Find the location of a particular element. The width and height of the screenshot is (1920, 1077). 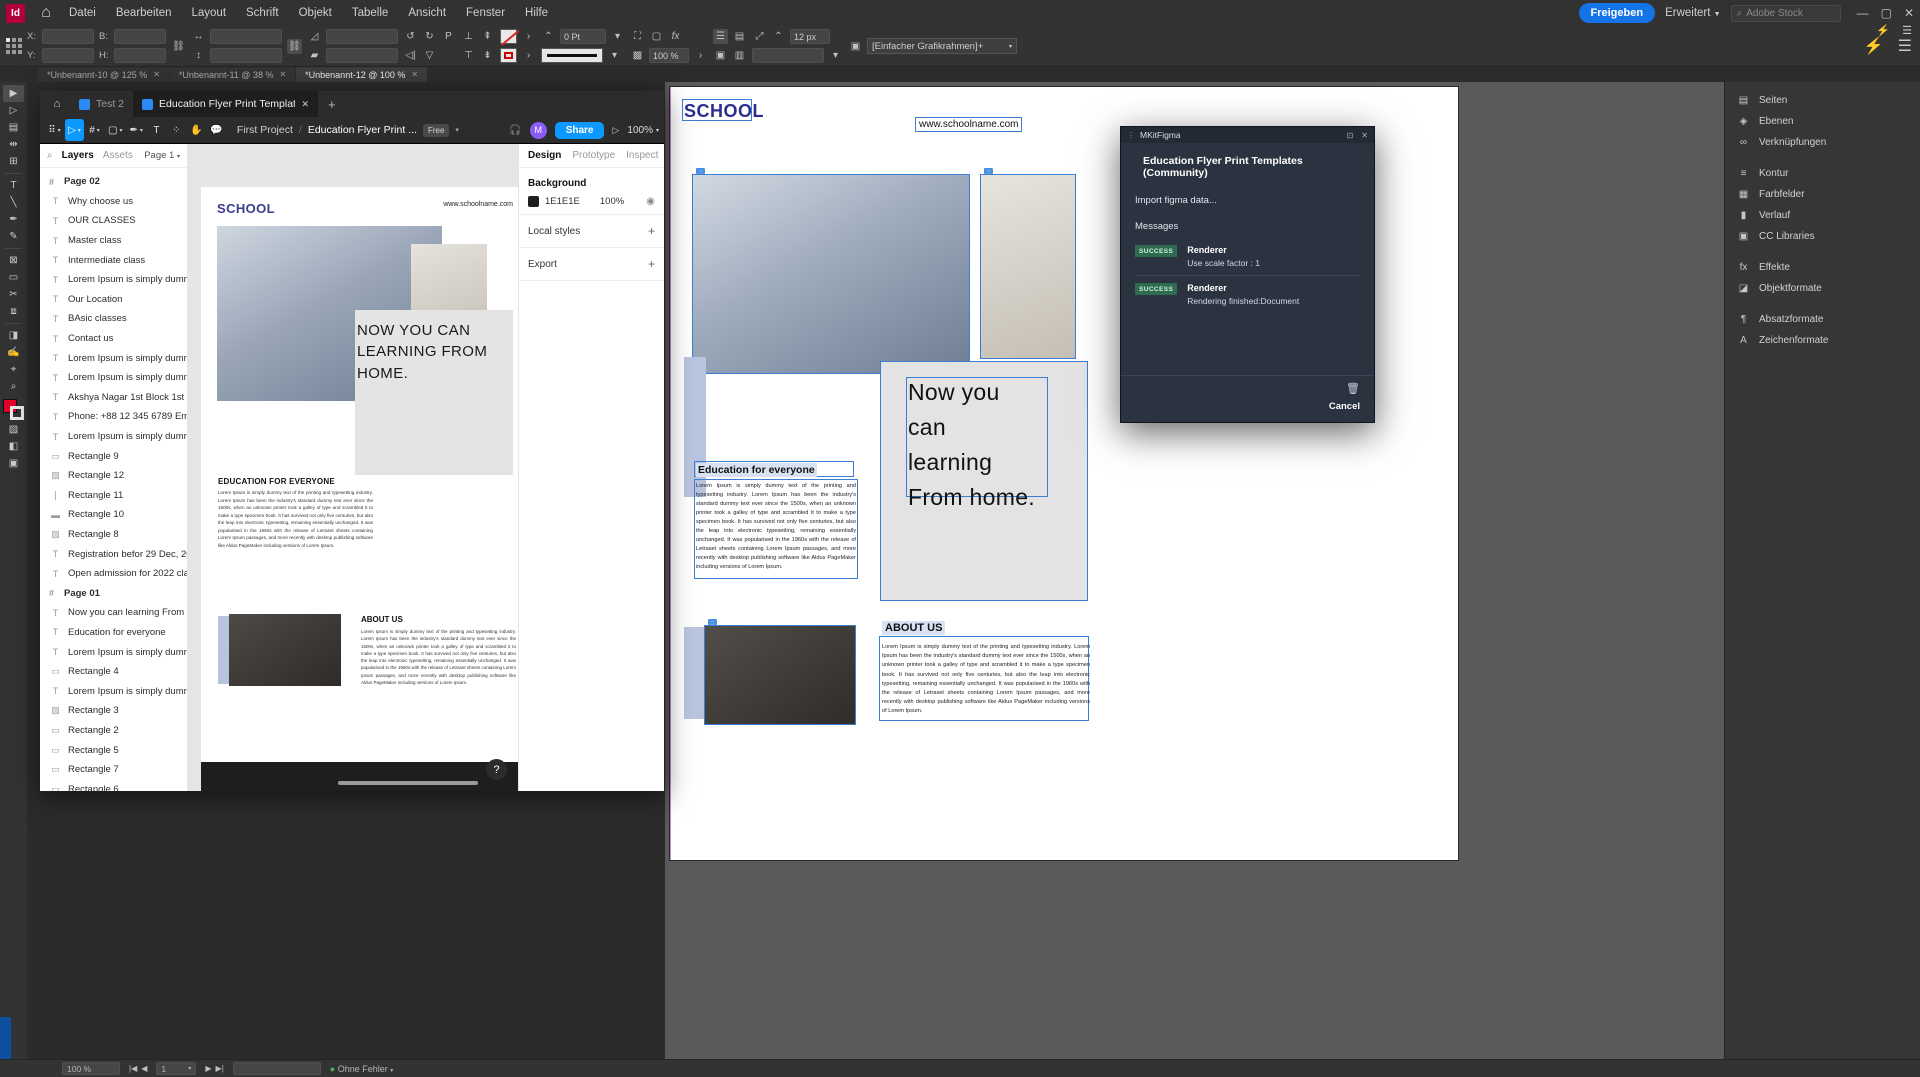

tab-inspect: Inspect is located at coordinates (642, 155).